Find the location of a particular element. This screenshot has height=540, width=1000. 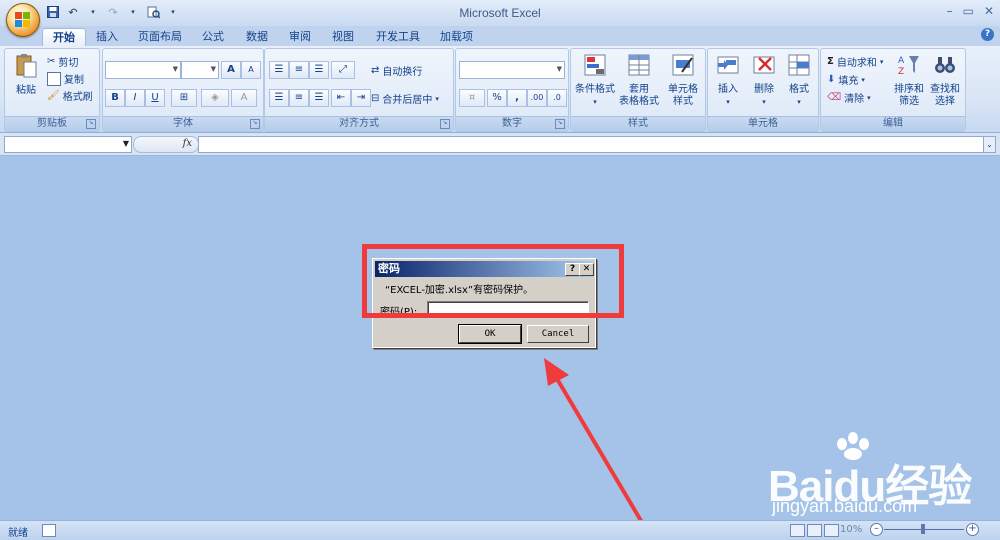

align-top-icon: ☰ is located at coordinates (279, 70).